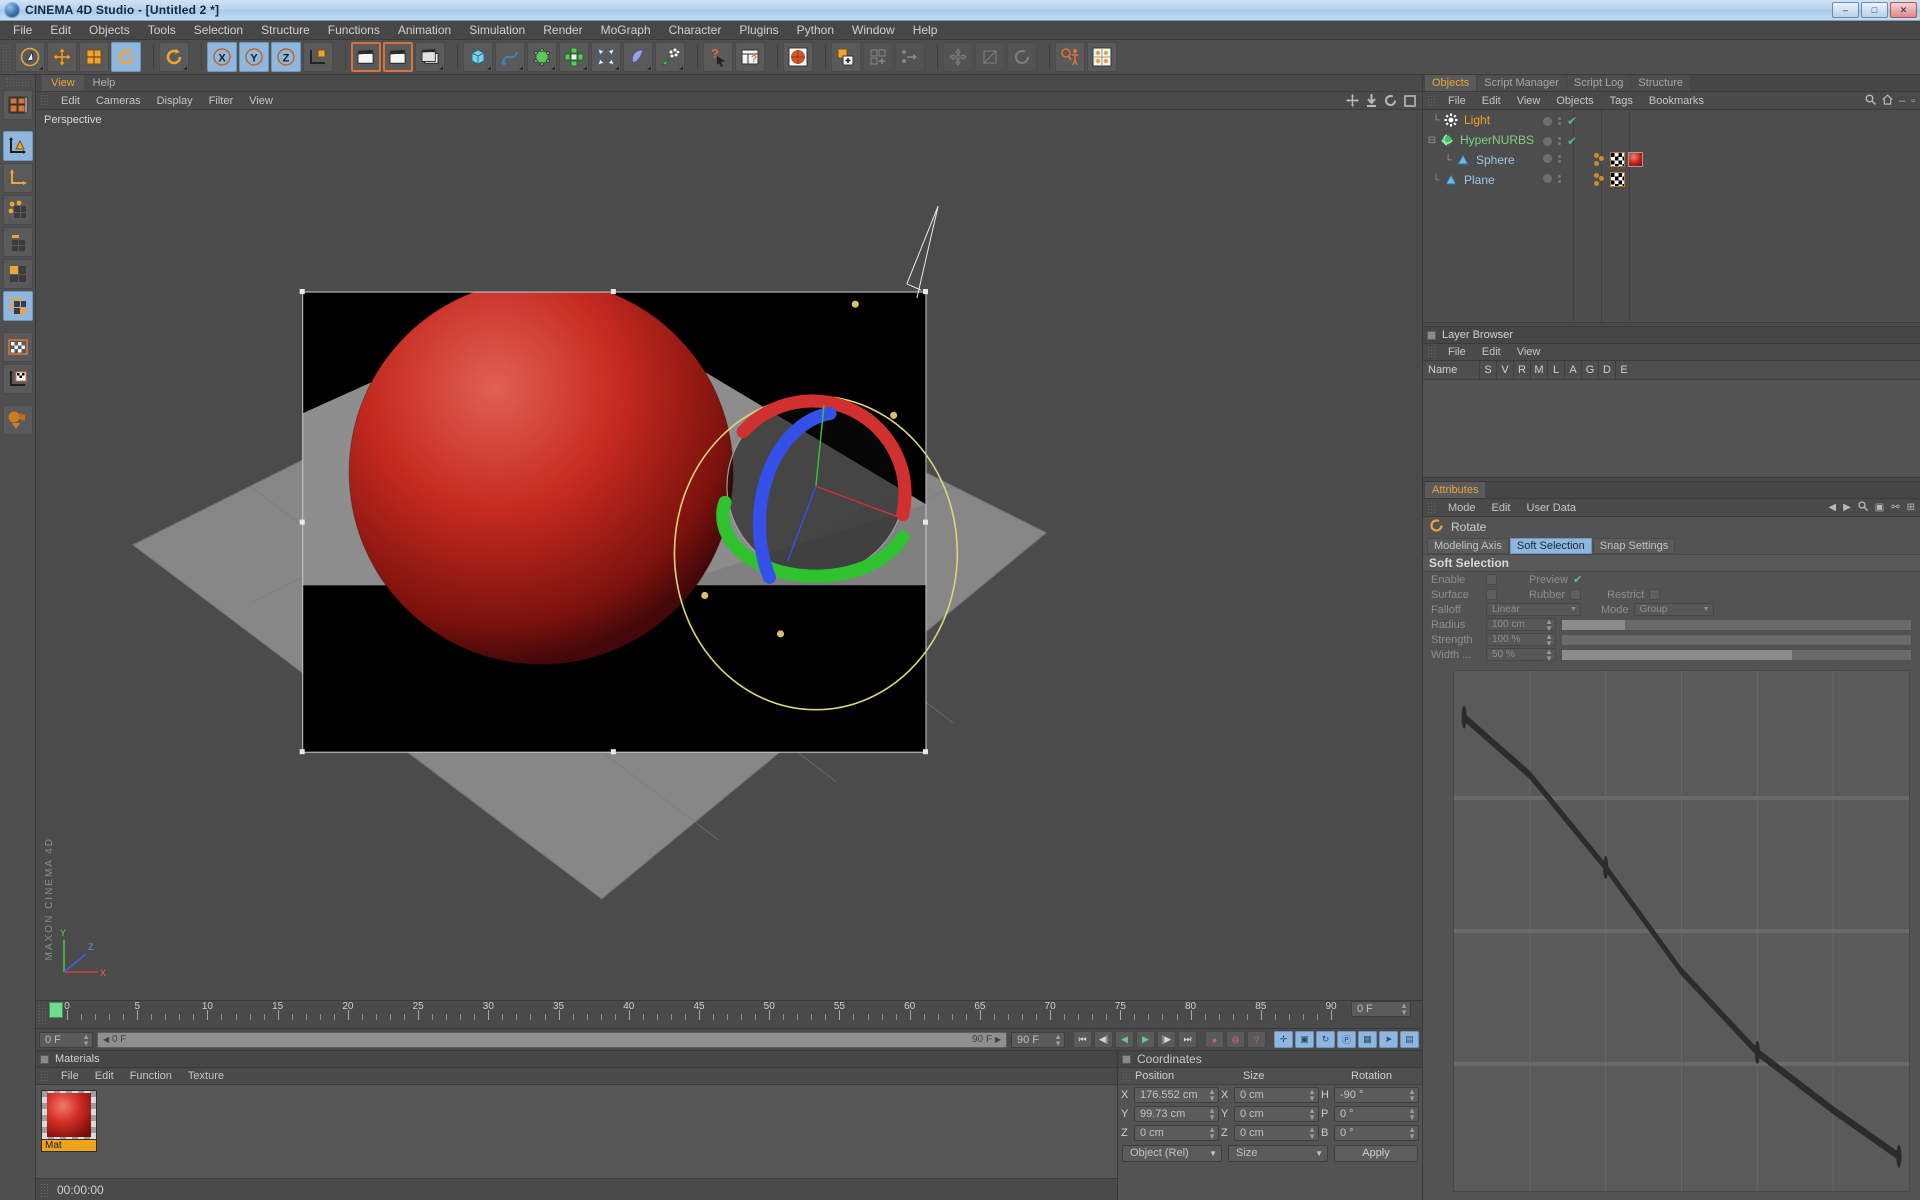 The height and width of the screenshot is (1200, 1920). I want to click on forward-arrow-icon: ▶, so click(1847, 507).